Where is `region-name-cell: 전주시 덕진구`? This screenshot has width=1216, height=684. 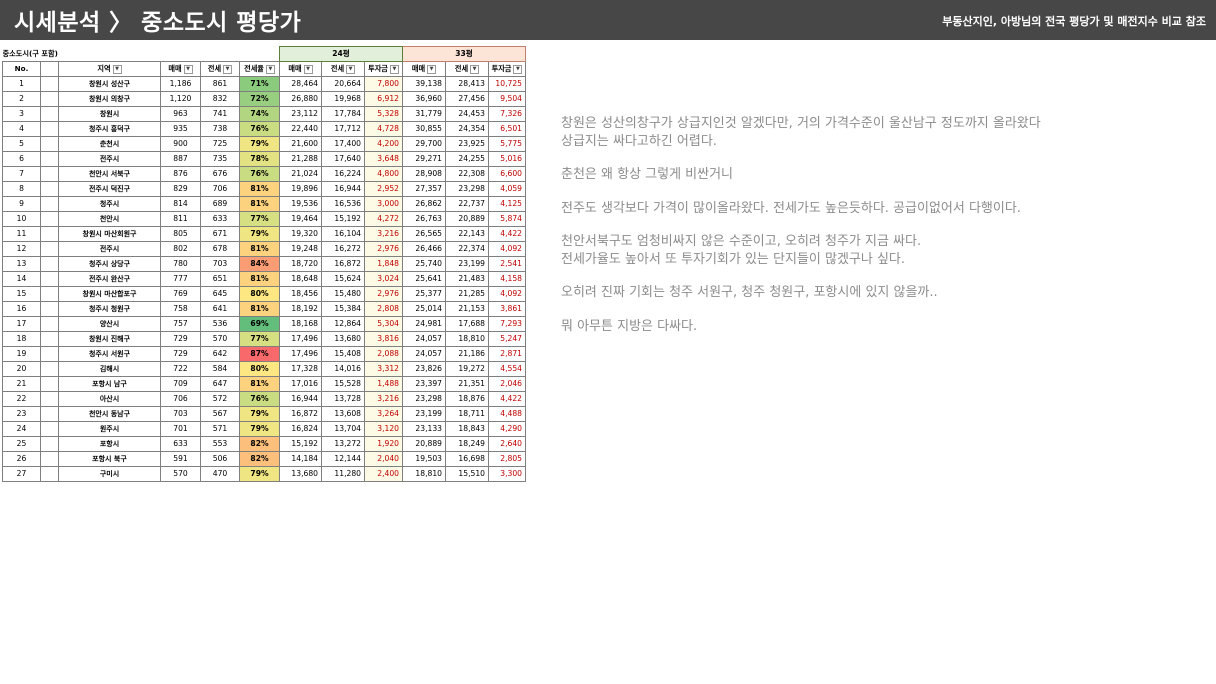
region-name-cell: 전주시 덕진구 is located at coordinates (109, 189).